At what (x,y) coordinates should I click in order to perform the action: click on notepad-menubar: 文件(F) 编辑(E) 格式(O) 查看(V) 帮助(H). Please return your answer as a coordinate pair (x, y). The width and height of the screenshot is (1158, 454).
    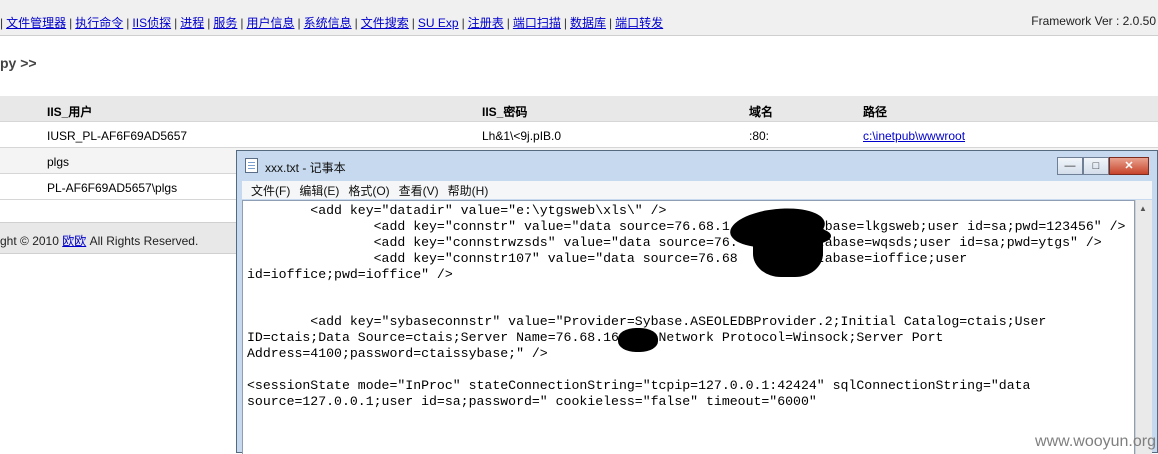
    Looking at the image, I should click on (697, 190).